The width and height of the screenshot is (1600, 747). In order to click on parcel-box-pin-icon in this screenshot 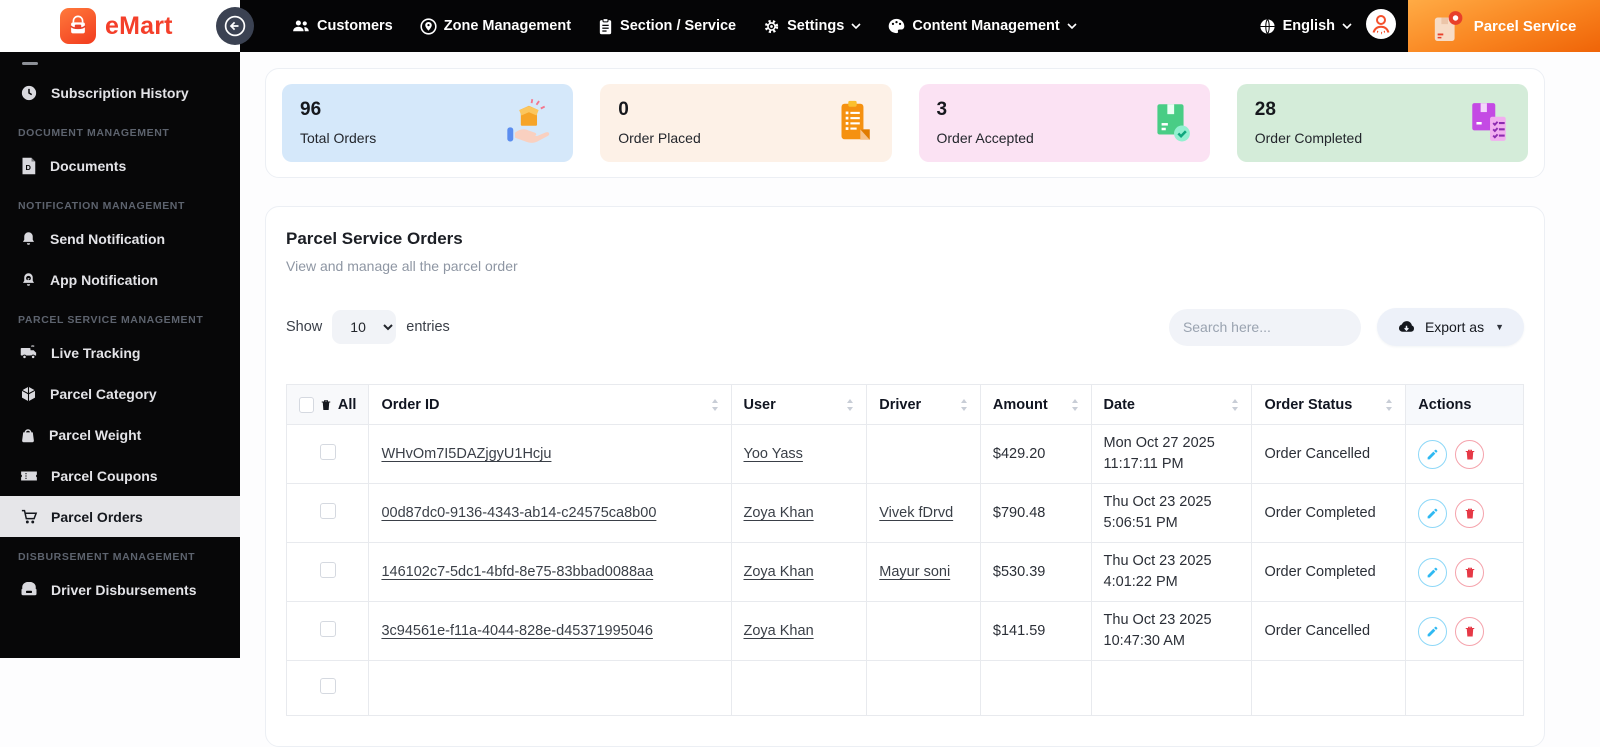, I will do `click(1448, 26)`.